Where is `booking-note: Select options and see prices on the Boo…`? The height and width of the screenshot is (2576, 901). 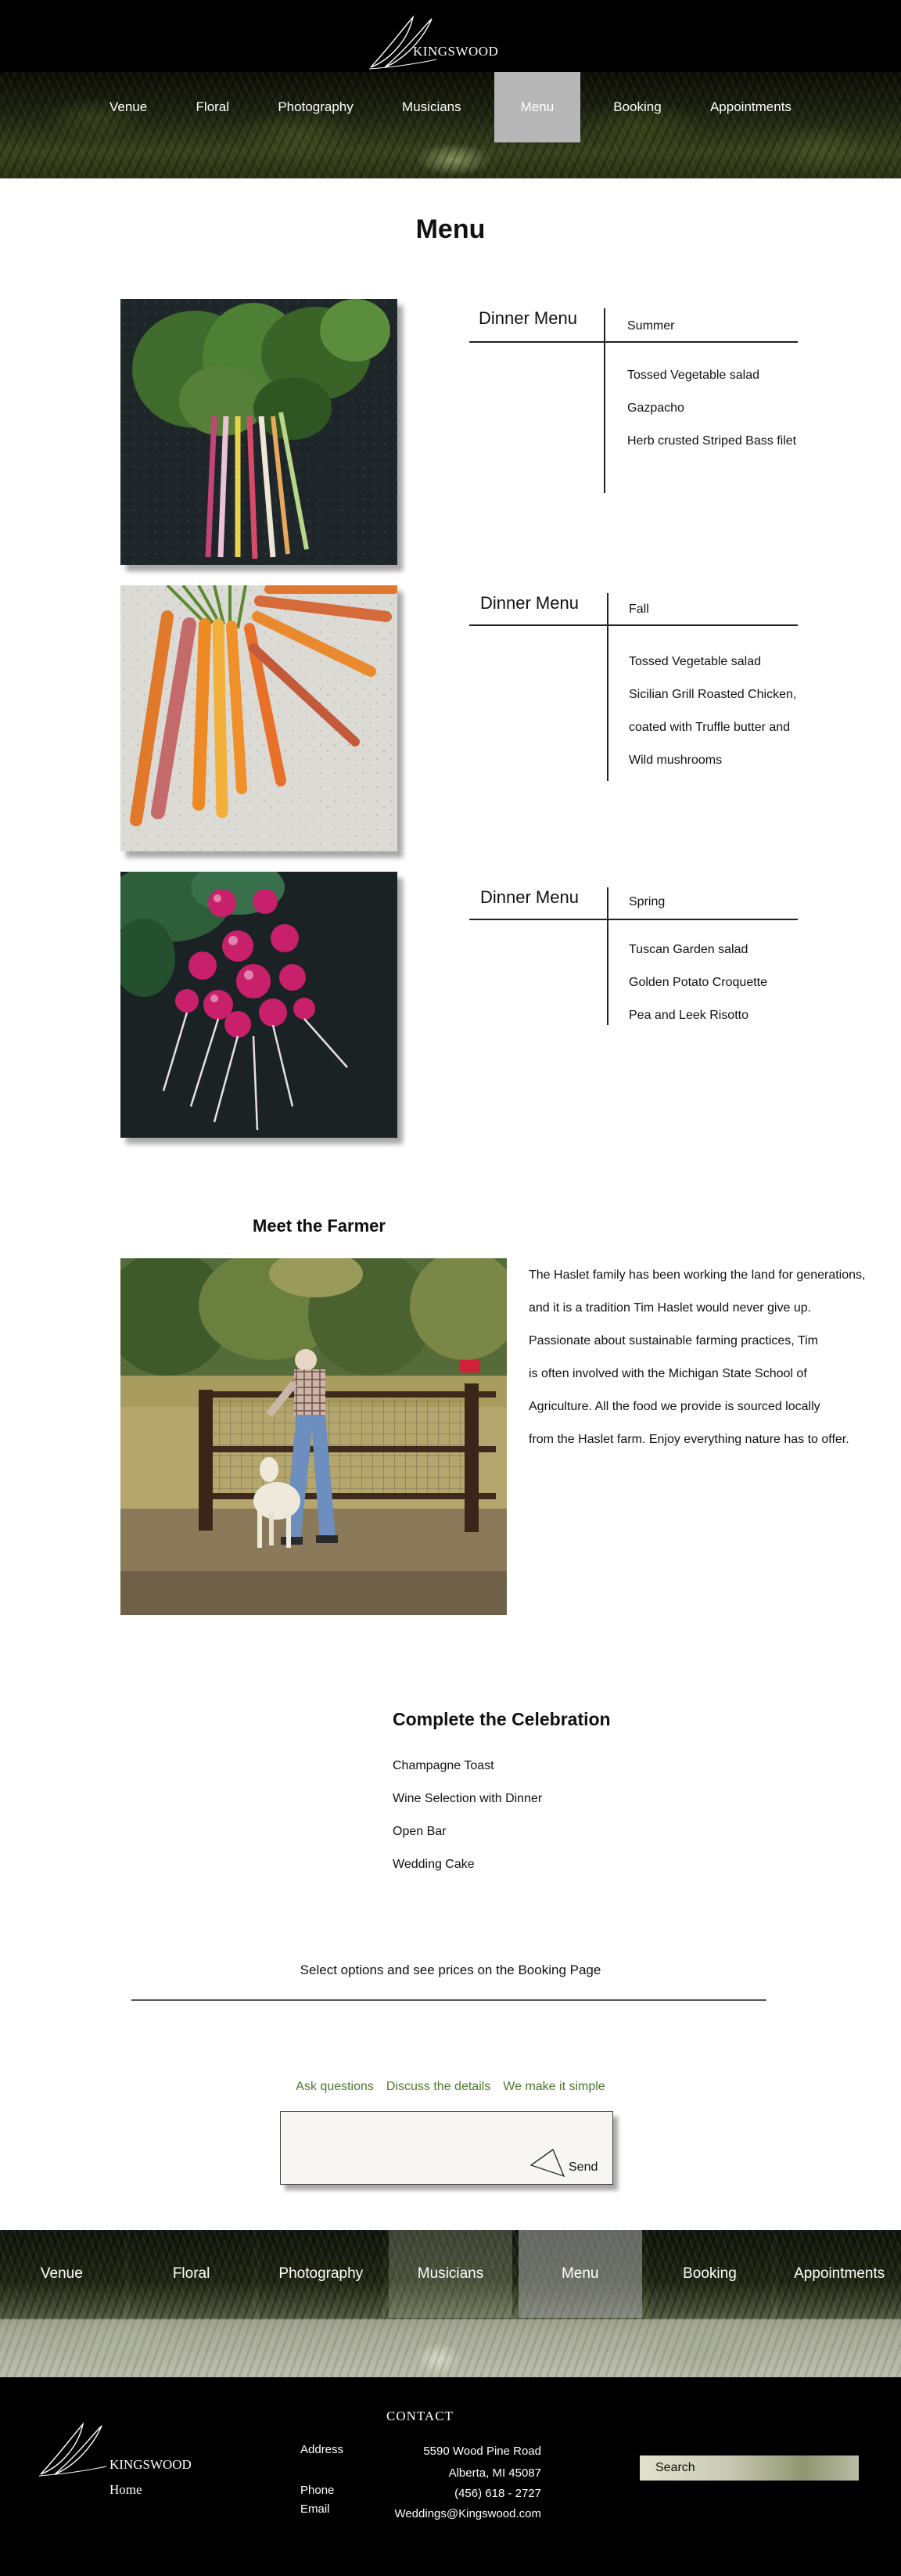 booking-note: Select options and see prices on the Boo… is located at coordinates (450, 1970).